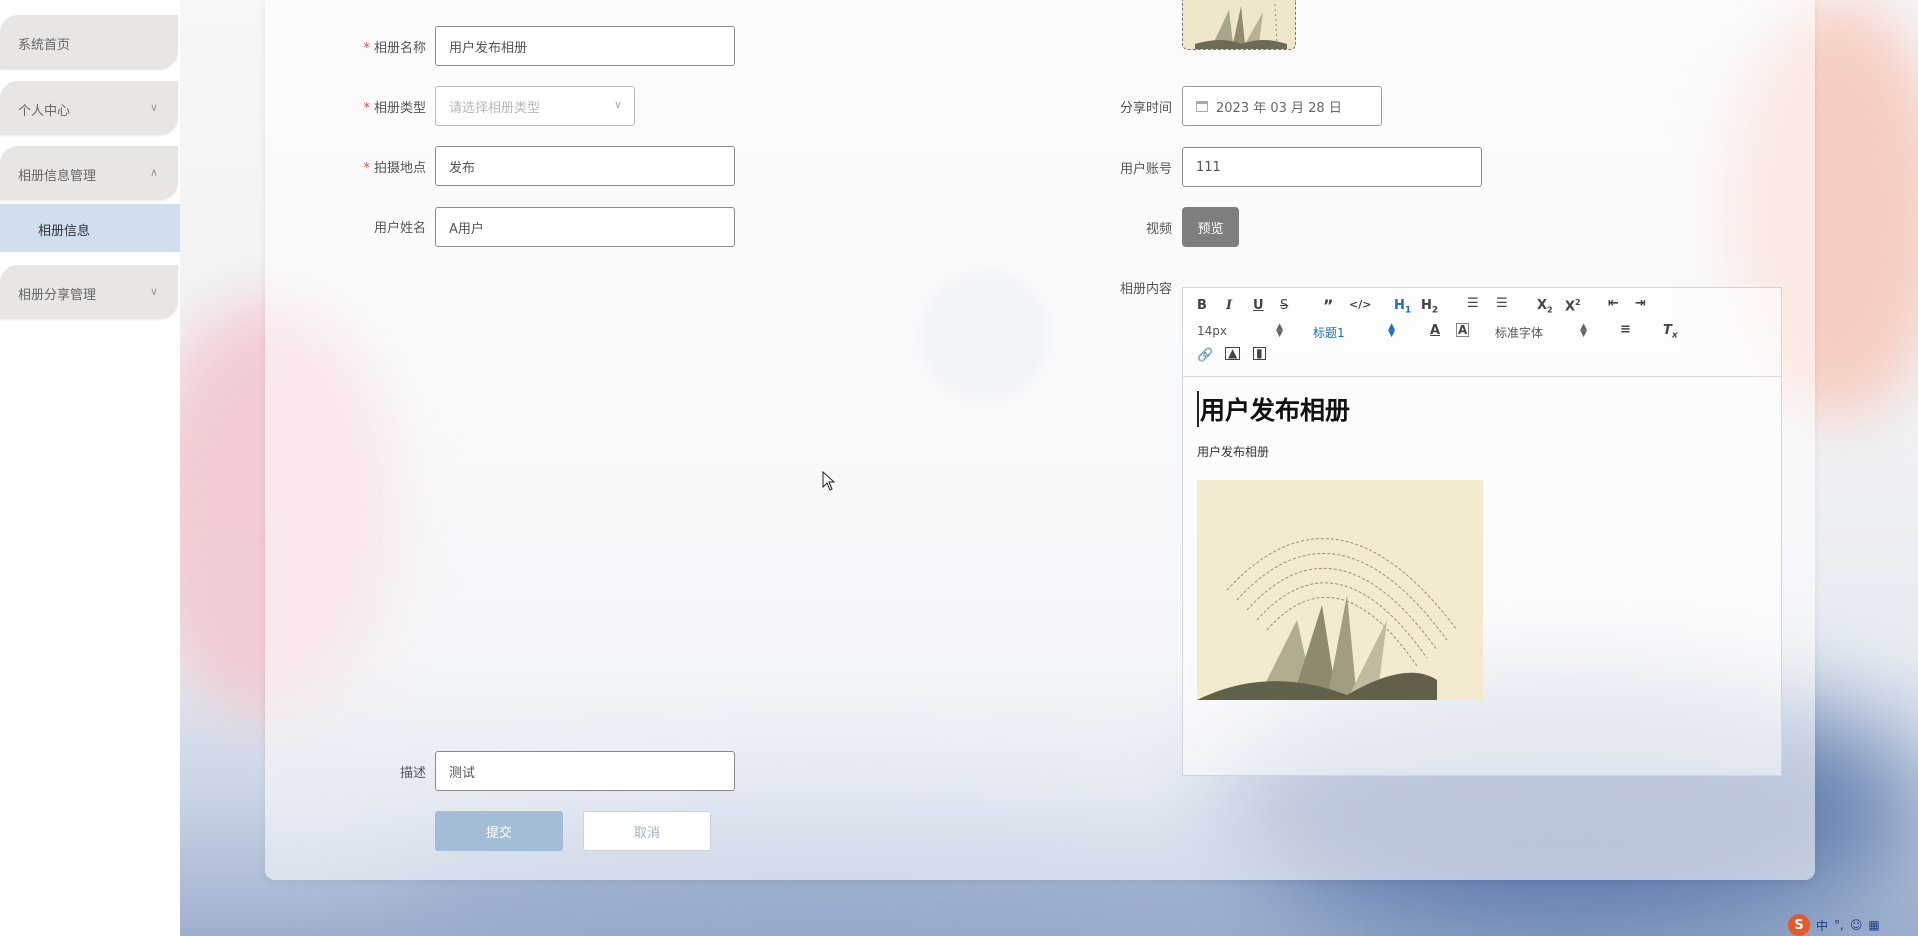 This screenshot has width=1918, height=936. I want to click on video-preview-button: 预览, so click(1210, 227).